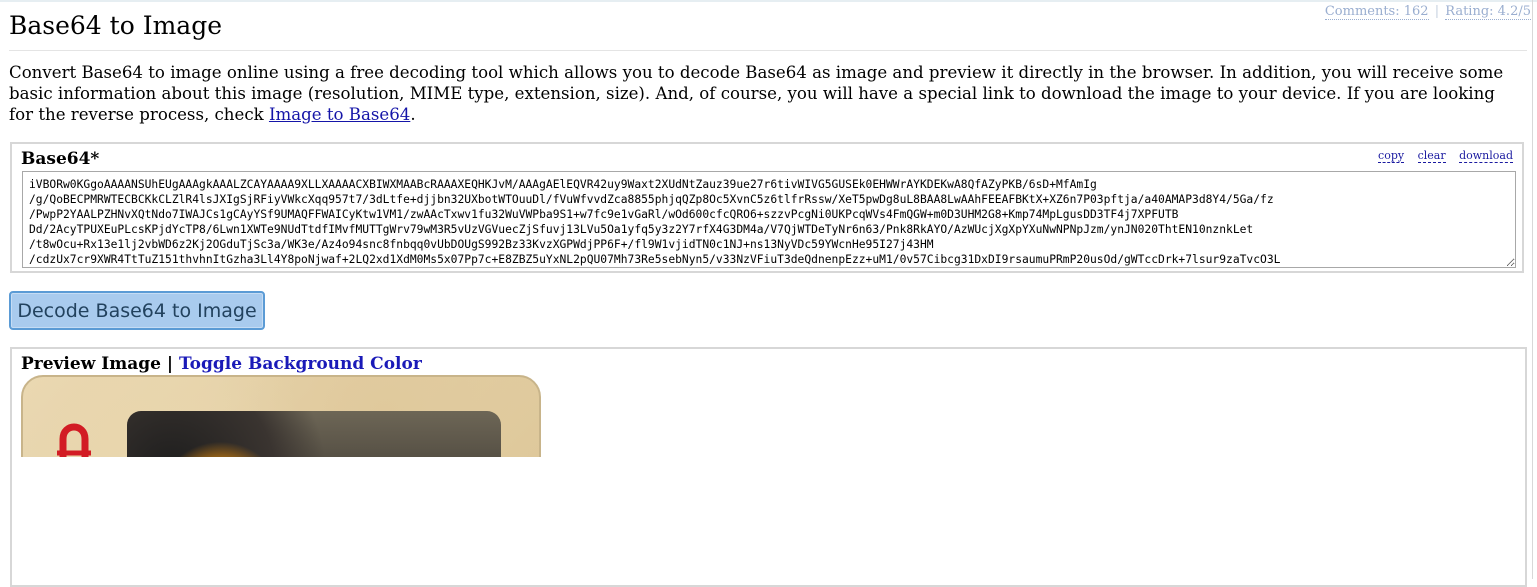  Describe the element at coordinates (91, 364) in the screenshot. I see `preview-title: Preview Image` at that location.